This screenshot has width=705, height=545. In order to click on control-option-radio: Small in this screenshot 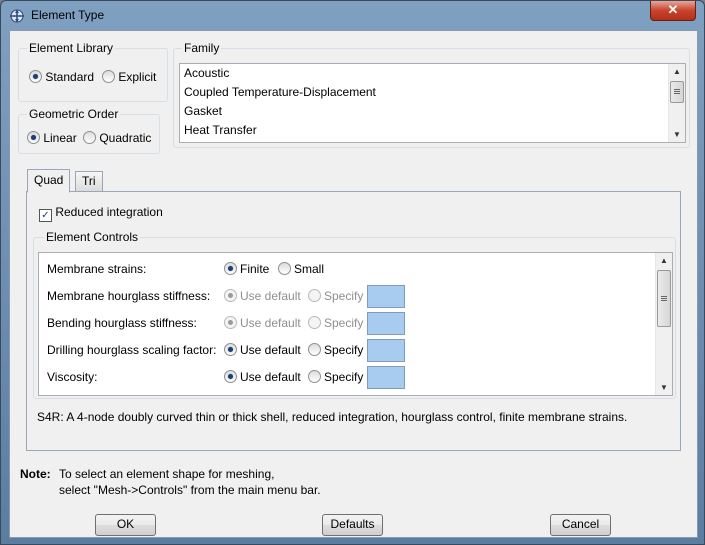, I will do `click(301, 269)`.